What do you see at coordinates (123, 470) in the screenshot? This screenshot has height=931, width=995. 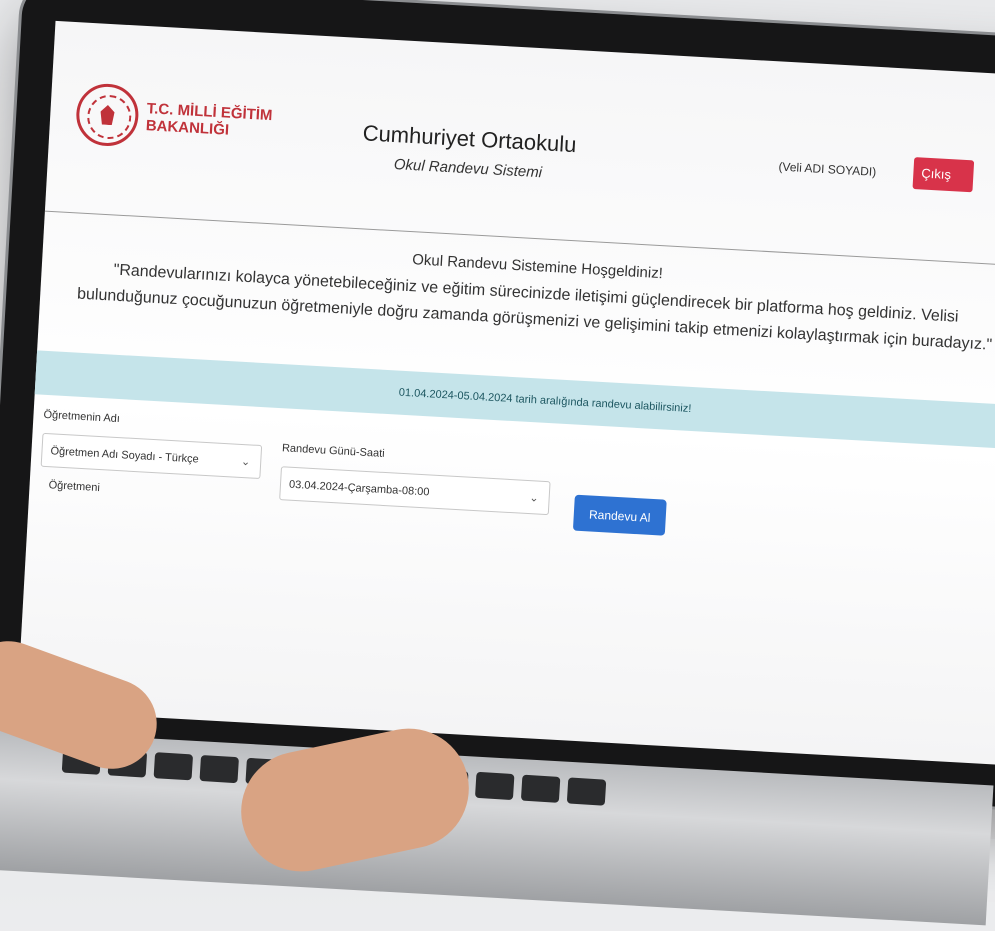 I see `teacher-select-value: Öğretmen Adı Soyadı - Türkçe Öğretmeni` at bounding box center [123, 470].